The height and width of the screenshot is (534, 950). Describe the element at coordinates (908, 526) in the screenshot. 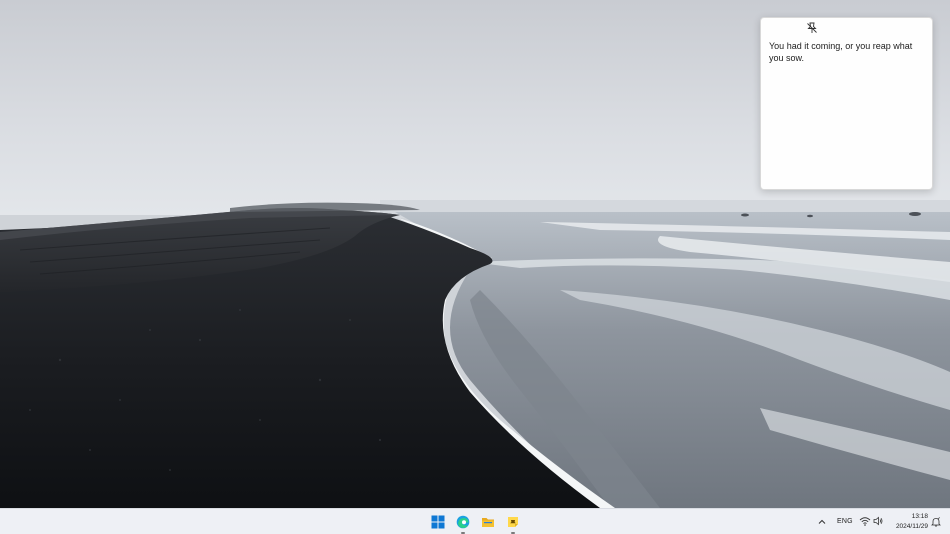

I see `clock-date: 2024/11/29` at that location.